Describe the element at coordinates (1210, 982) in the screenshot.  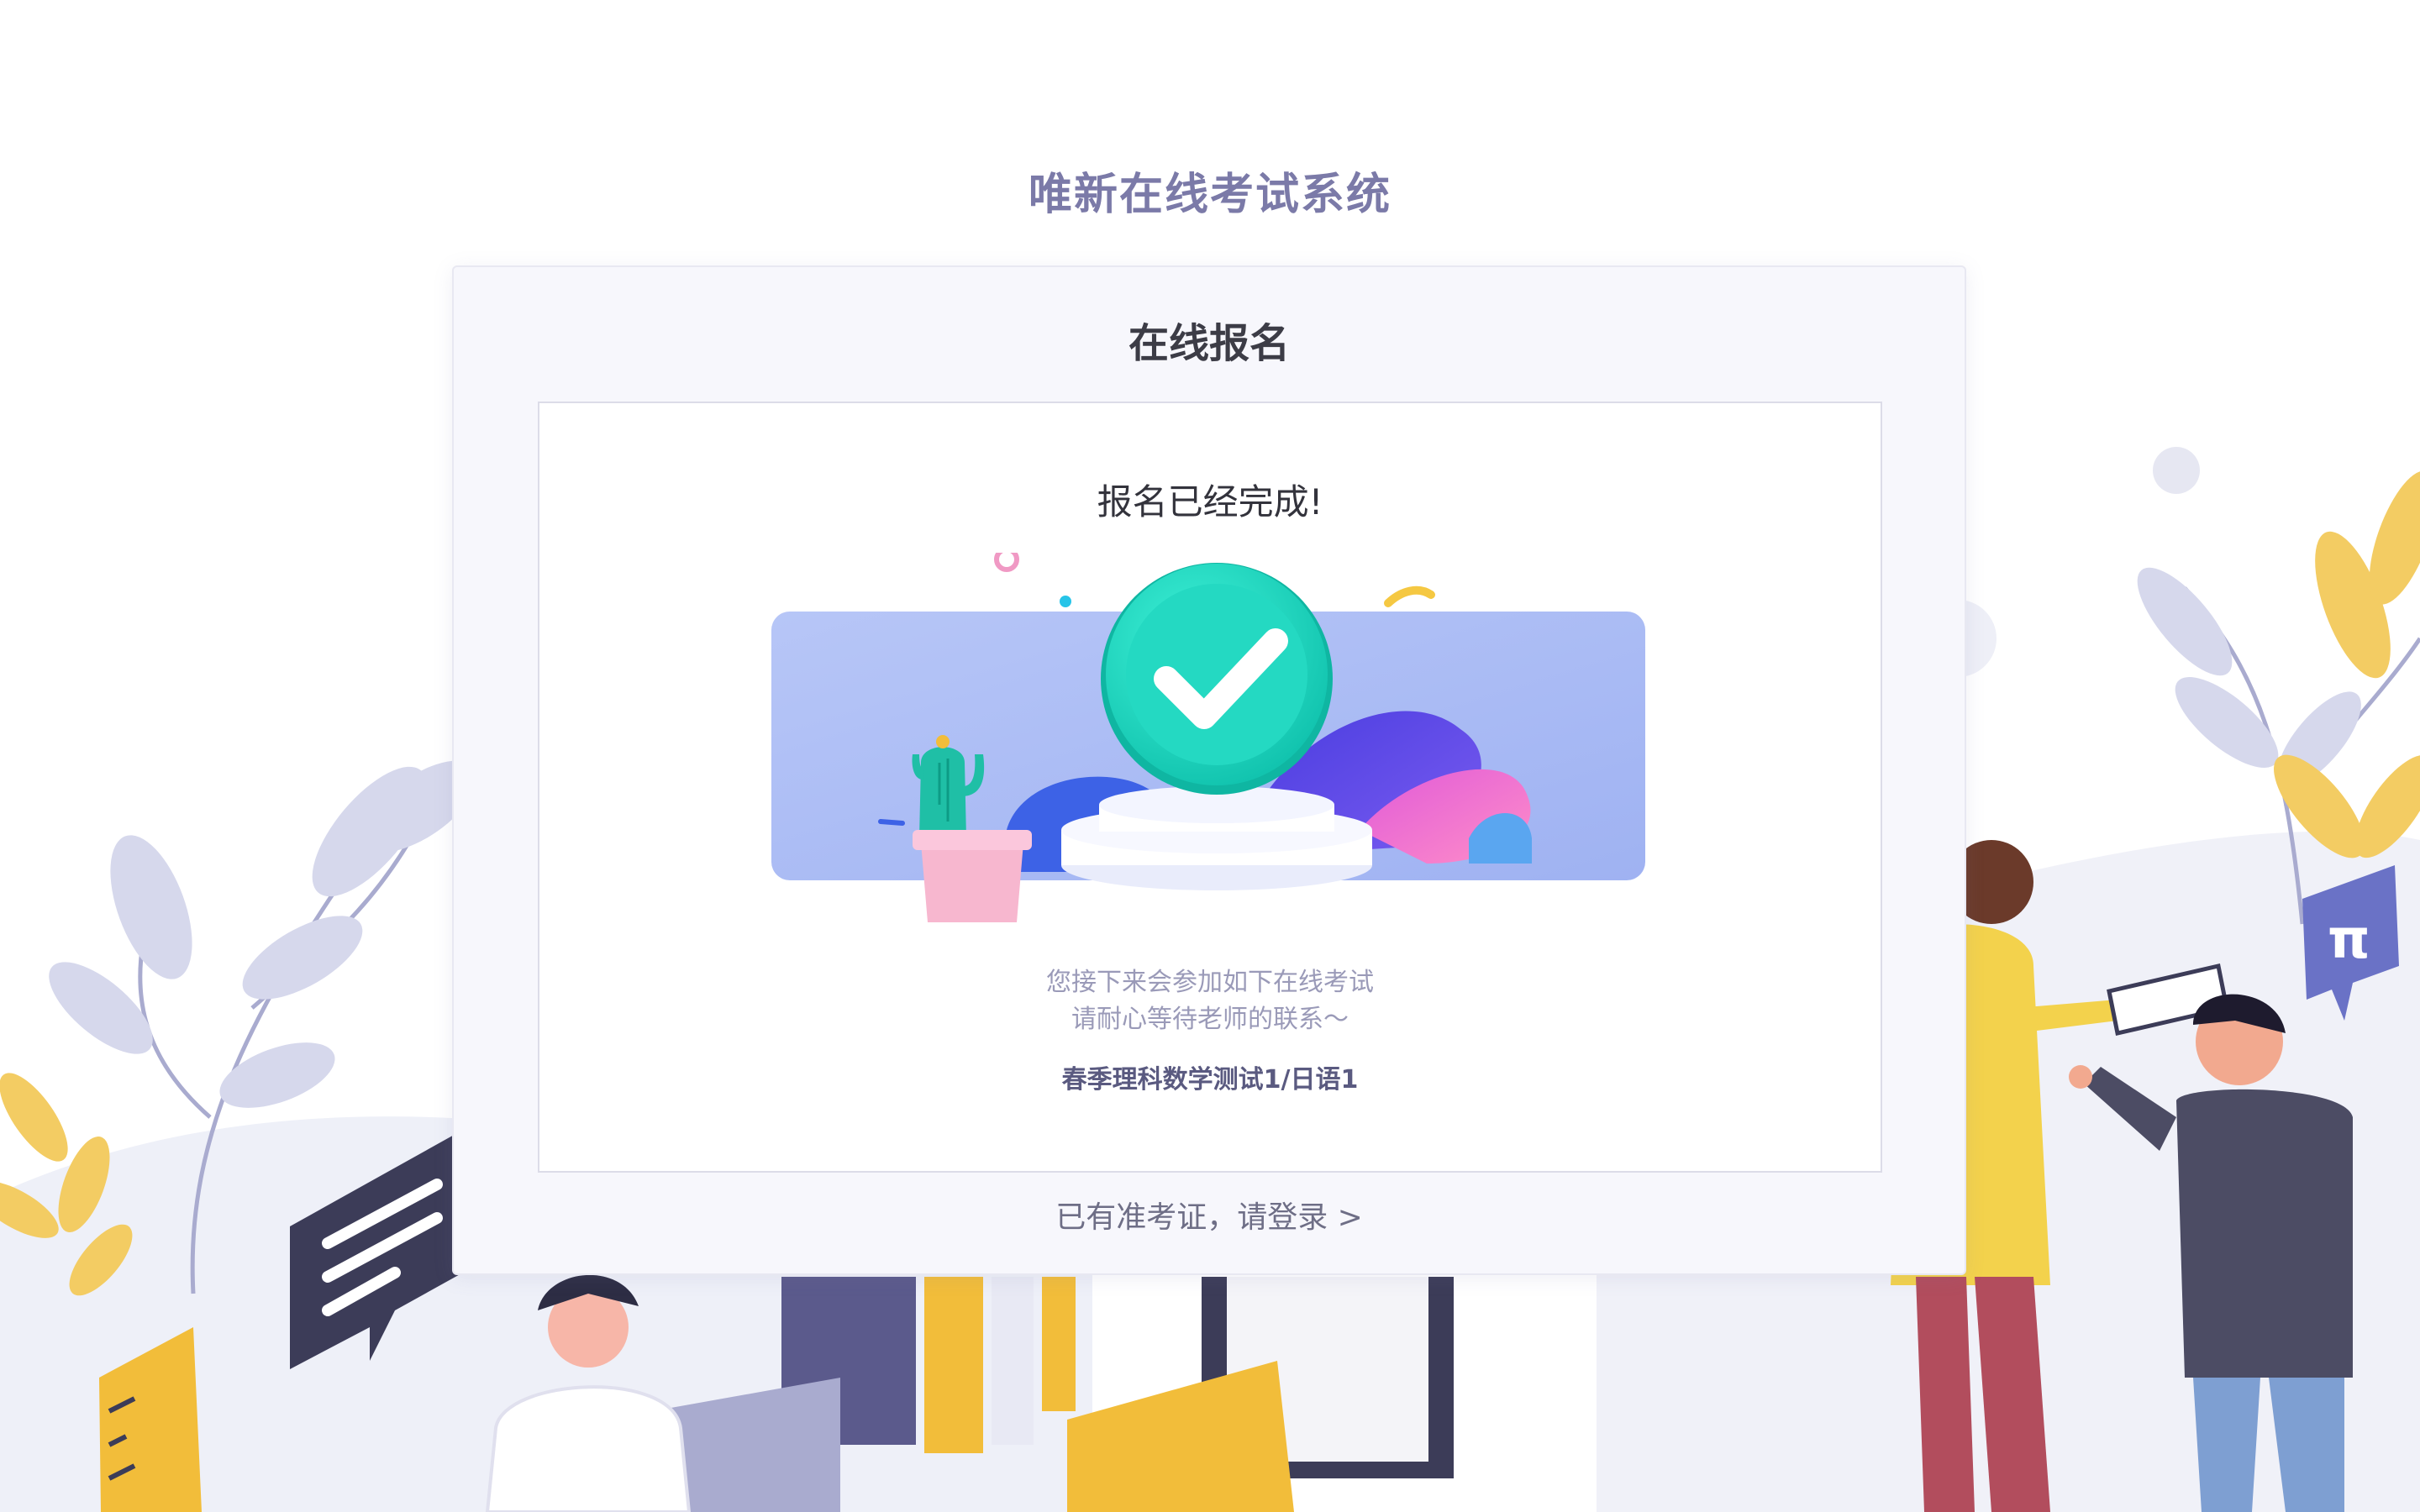
I see `message-line-1: 您接下来会参加如下在线考试` at that location.